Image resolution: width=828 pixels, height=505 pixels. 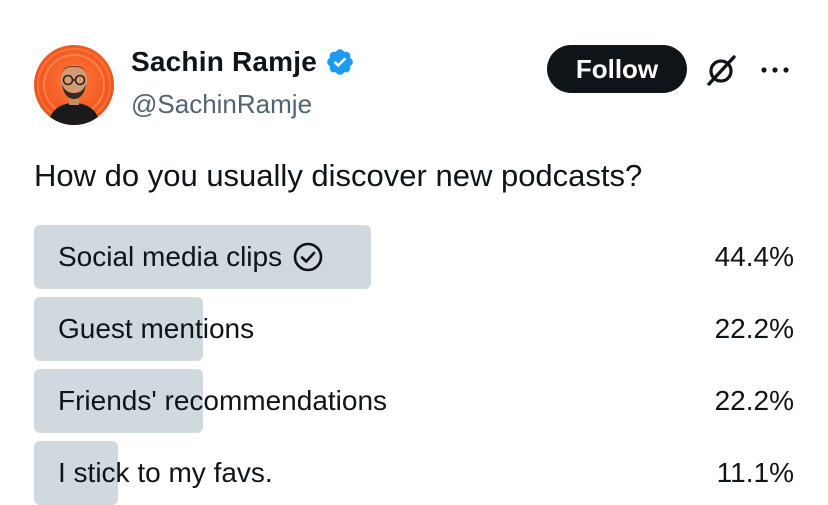 What do you see at coordinates (414, 401) in the screenshot?
I see `poll-option: Friends' recommendations 22.2%` at bounding box center [414, 401].